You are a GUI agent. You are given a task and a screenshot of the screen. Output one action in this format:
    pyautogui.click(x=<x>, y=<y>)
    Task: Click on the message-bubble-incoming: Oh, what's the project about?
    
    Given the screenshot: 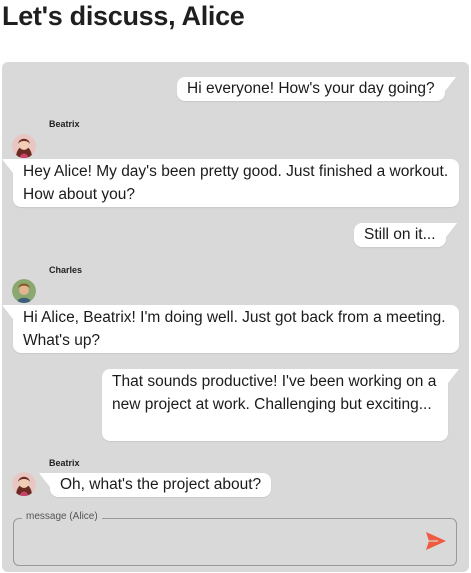 What is the action you would take?
    pyautogui.click(x=155, y=485)
    